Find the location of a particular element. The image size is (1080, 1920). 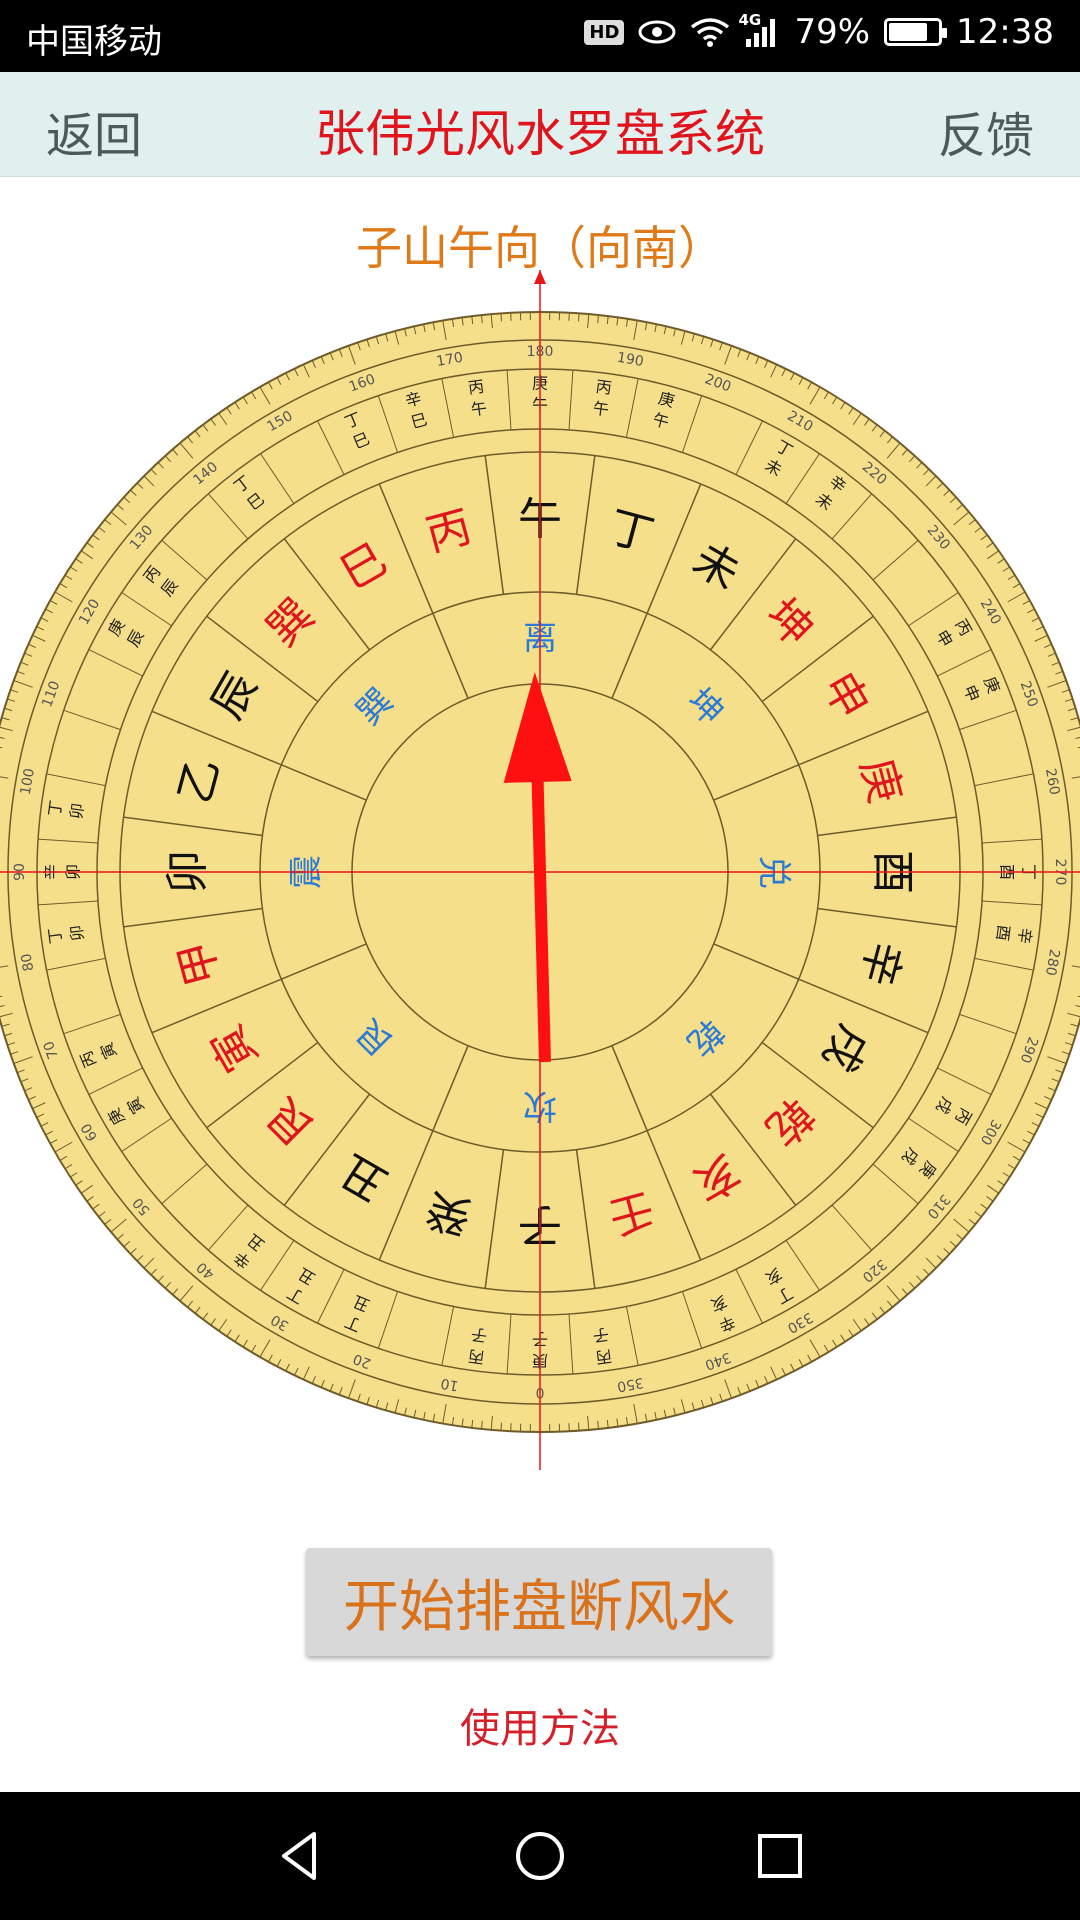

help-link: 使用方法 is located at coordinates (540, 1725).